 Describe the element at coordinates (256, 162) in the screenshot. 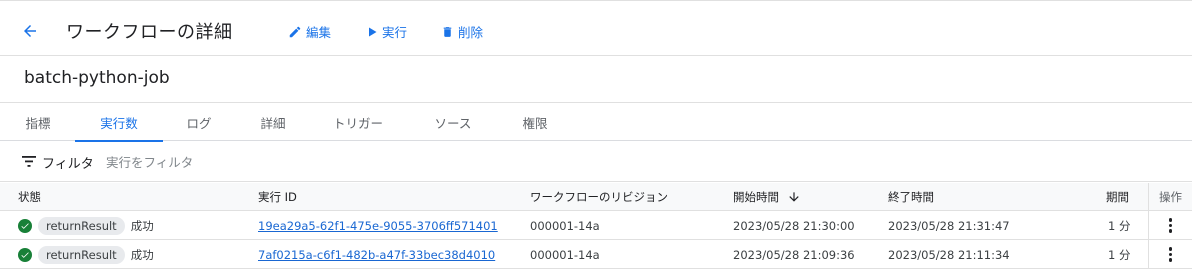

I see `filter-input` at that location.